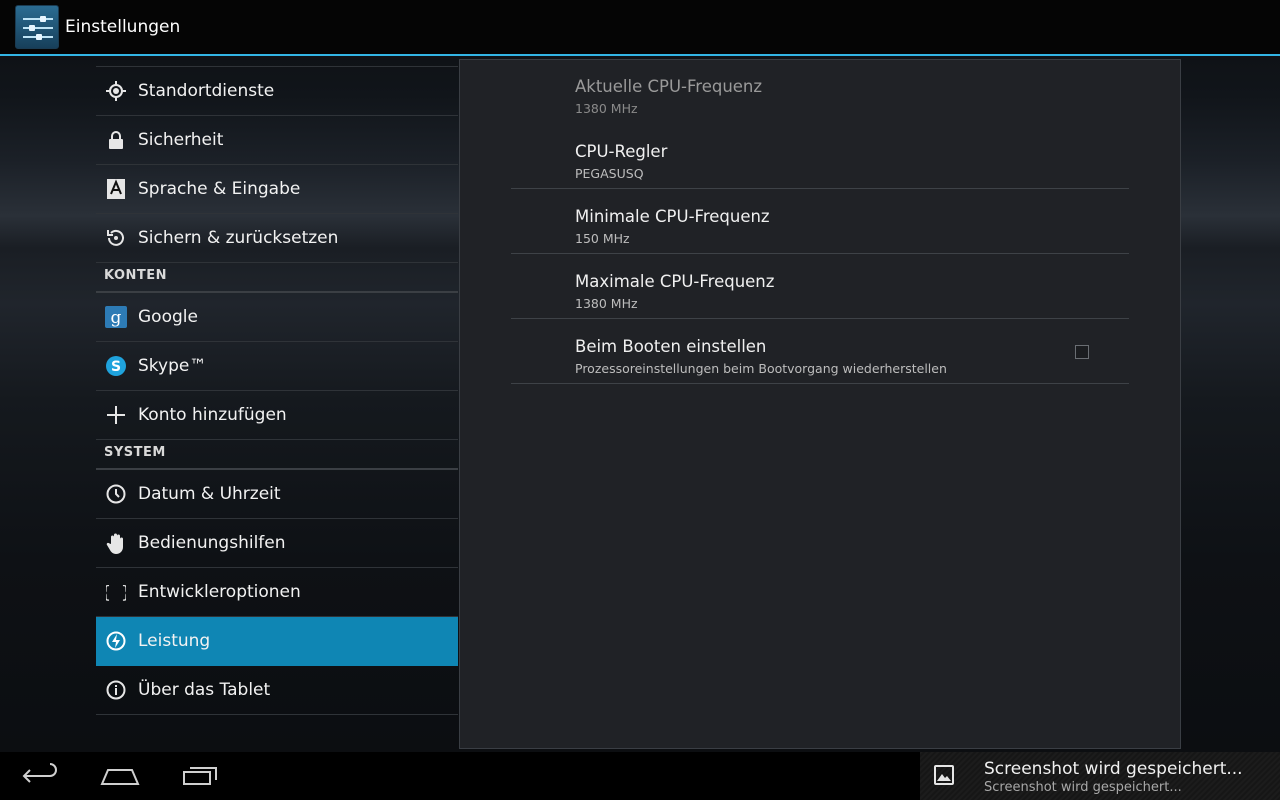 Image resolution: width=1280 pixels, height=800 pixels. Describe the element at coordinates (206, 91) in the screenshot. I see `header-item-label: Standortdienste` at that location.